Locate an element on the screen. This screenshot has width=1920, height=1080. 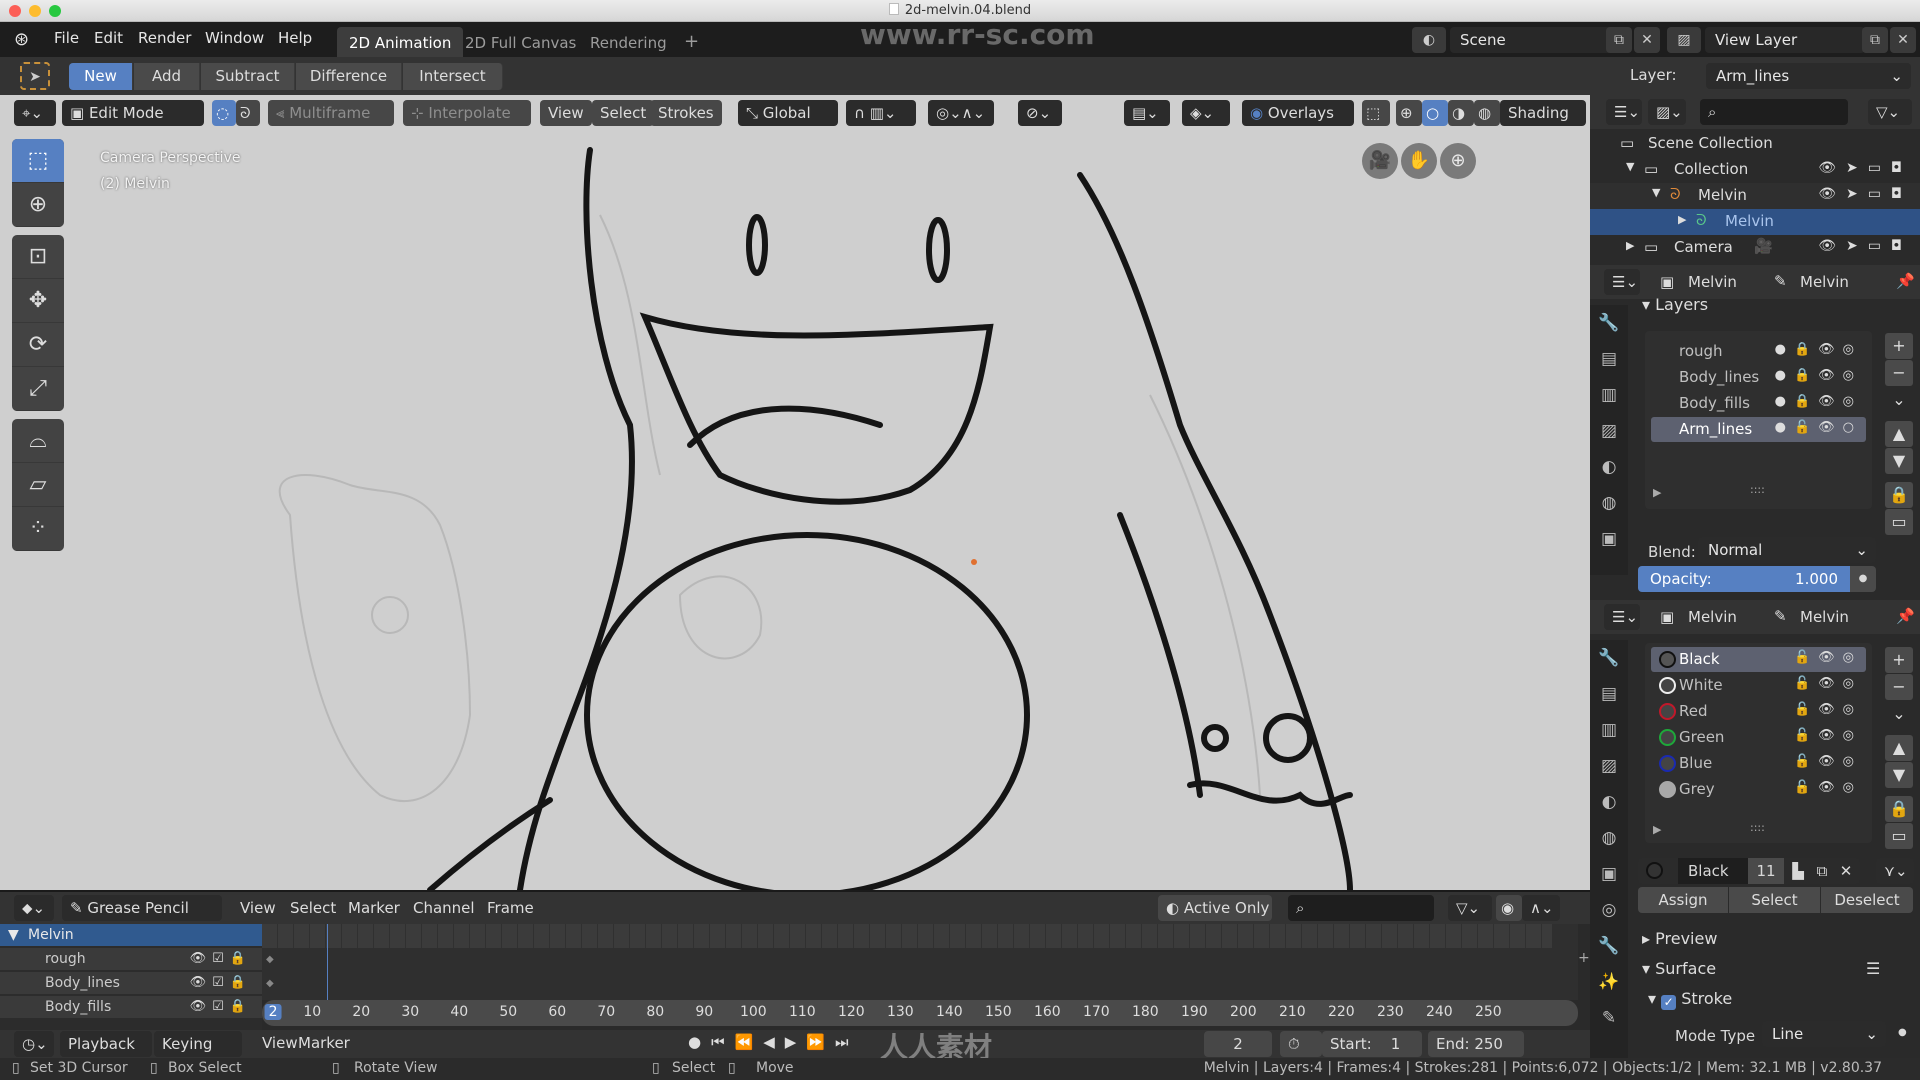
select-button: Select is located at coordinates (1774, 900).